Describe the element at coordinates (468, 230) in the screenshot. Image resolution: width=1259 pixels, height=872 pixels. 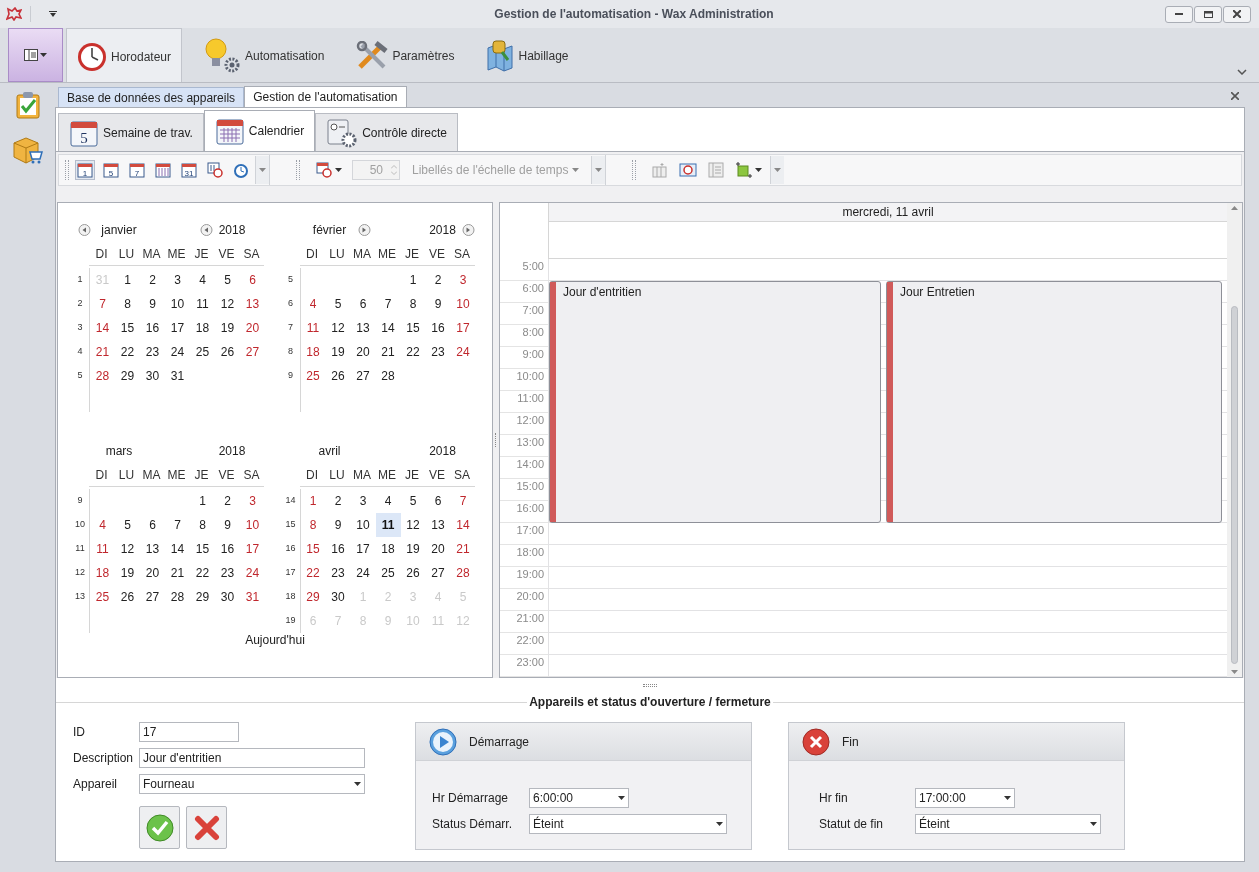
I see `next-month-button` at that location.